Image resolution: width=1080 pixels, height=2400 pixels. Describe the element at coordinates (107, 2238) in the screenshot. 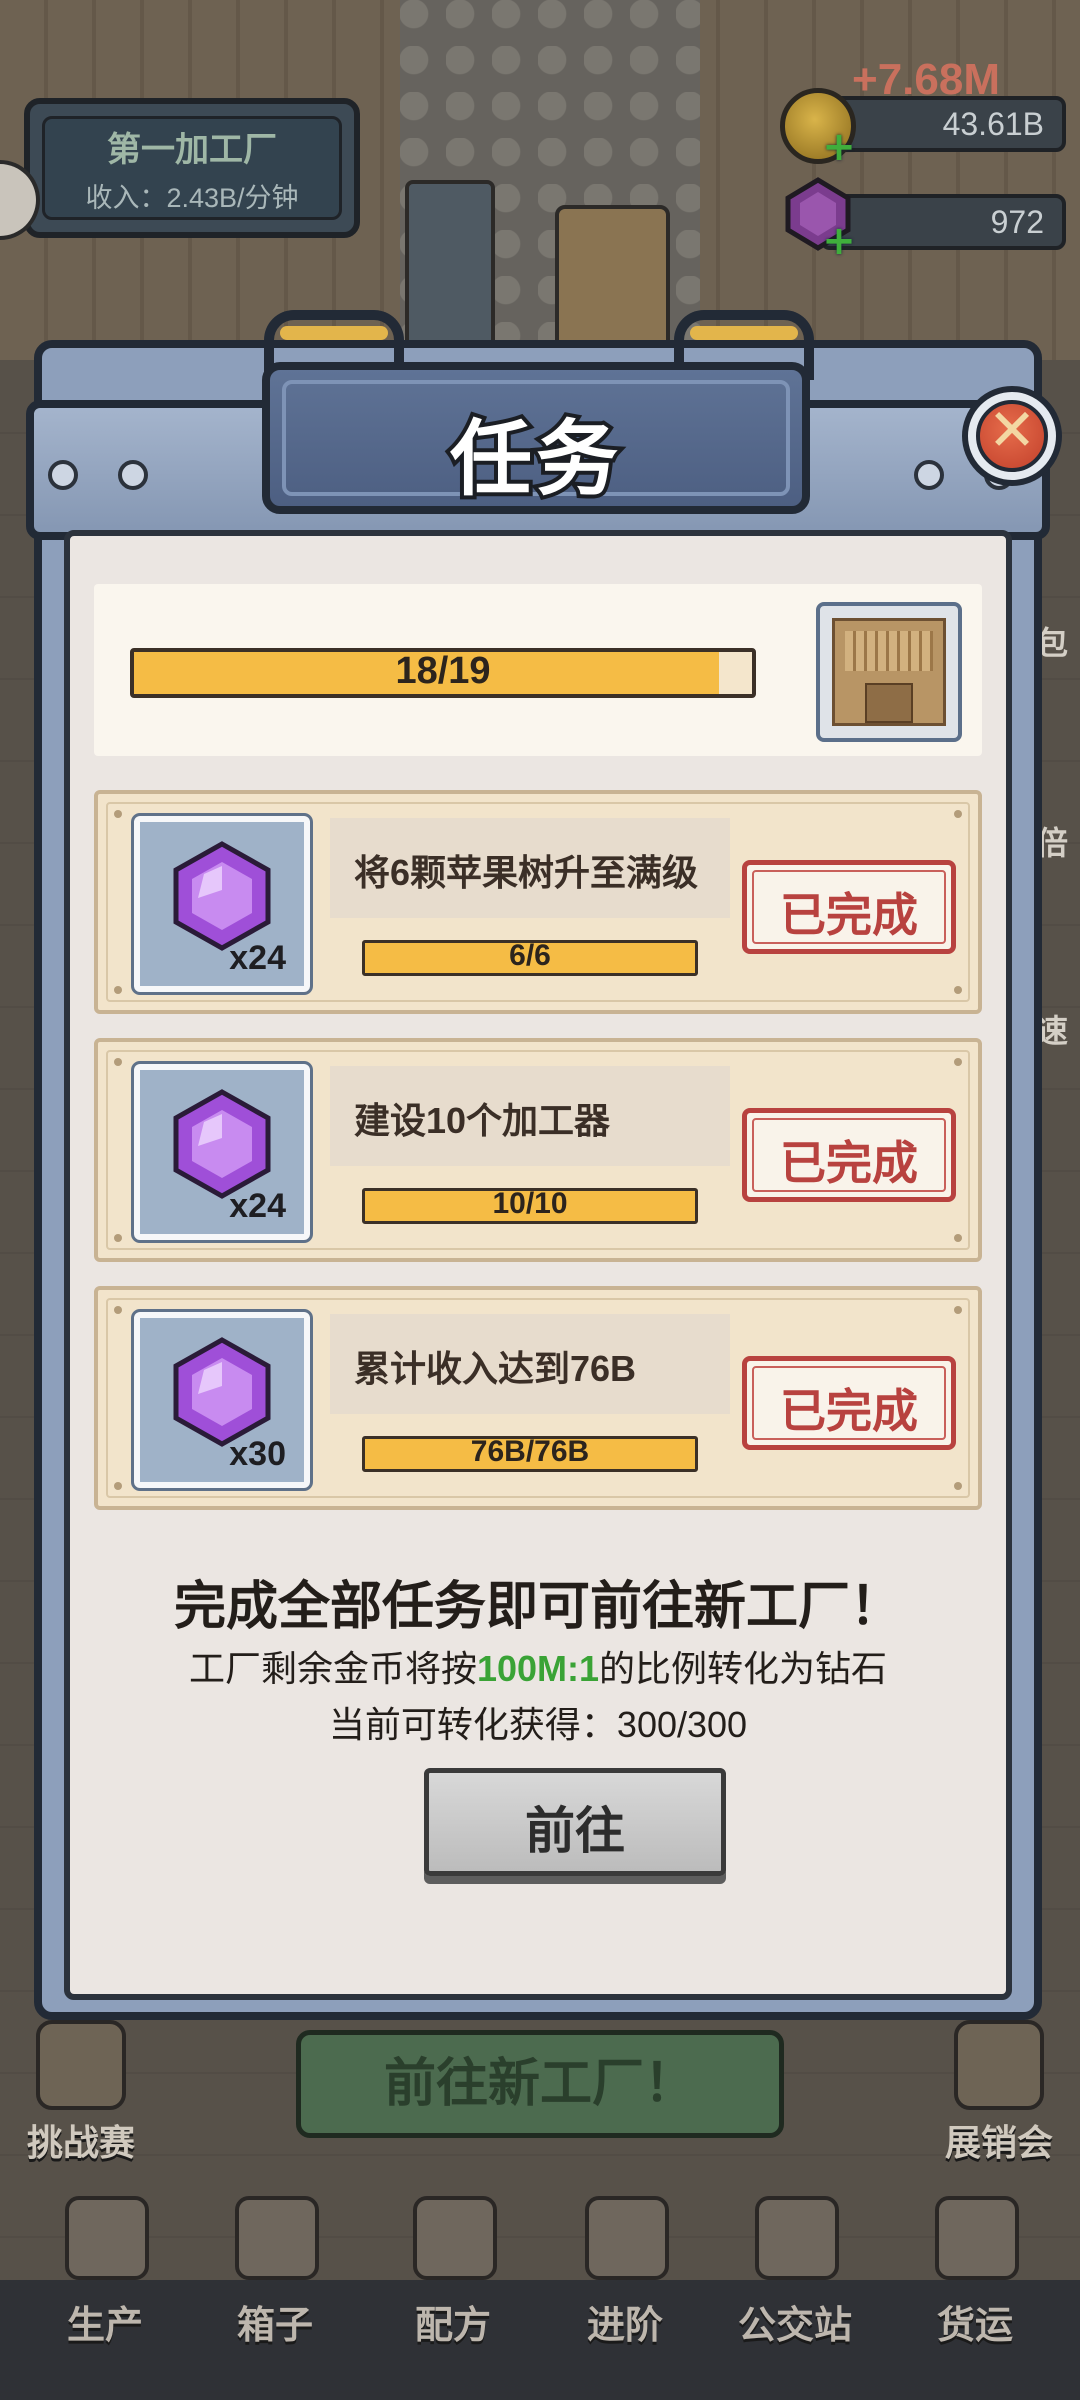

I see `robot-arm-icon` at that location.